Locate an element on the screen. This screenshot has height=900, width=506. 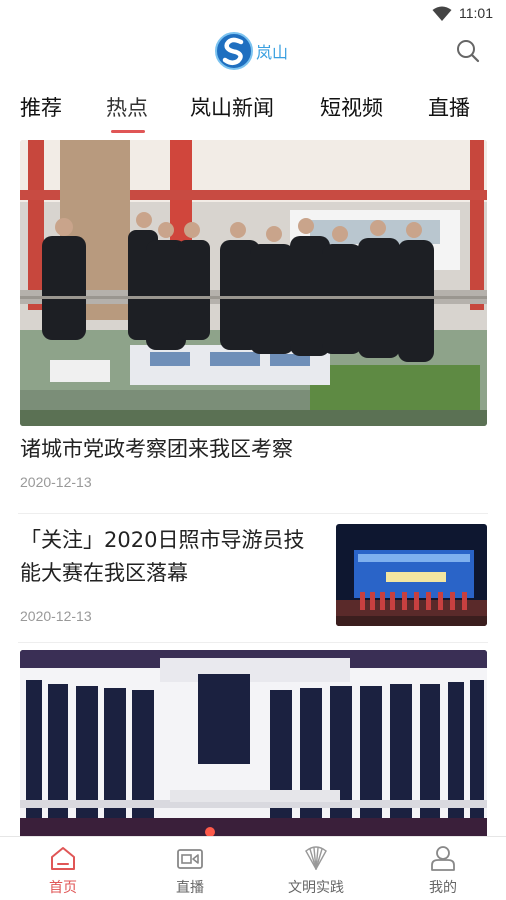
tab-hot: 热点 is located at coordinates (127, 107).